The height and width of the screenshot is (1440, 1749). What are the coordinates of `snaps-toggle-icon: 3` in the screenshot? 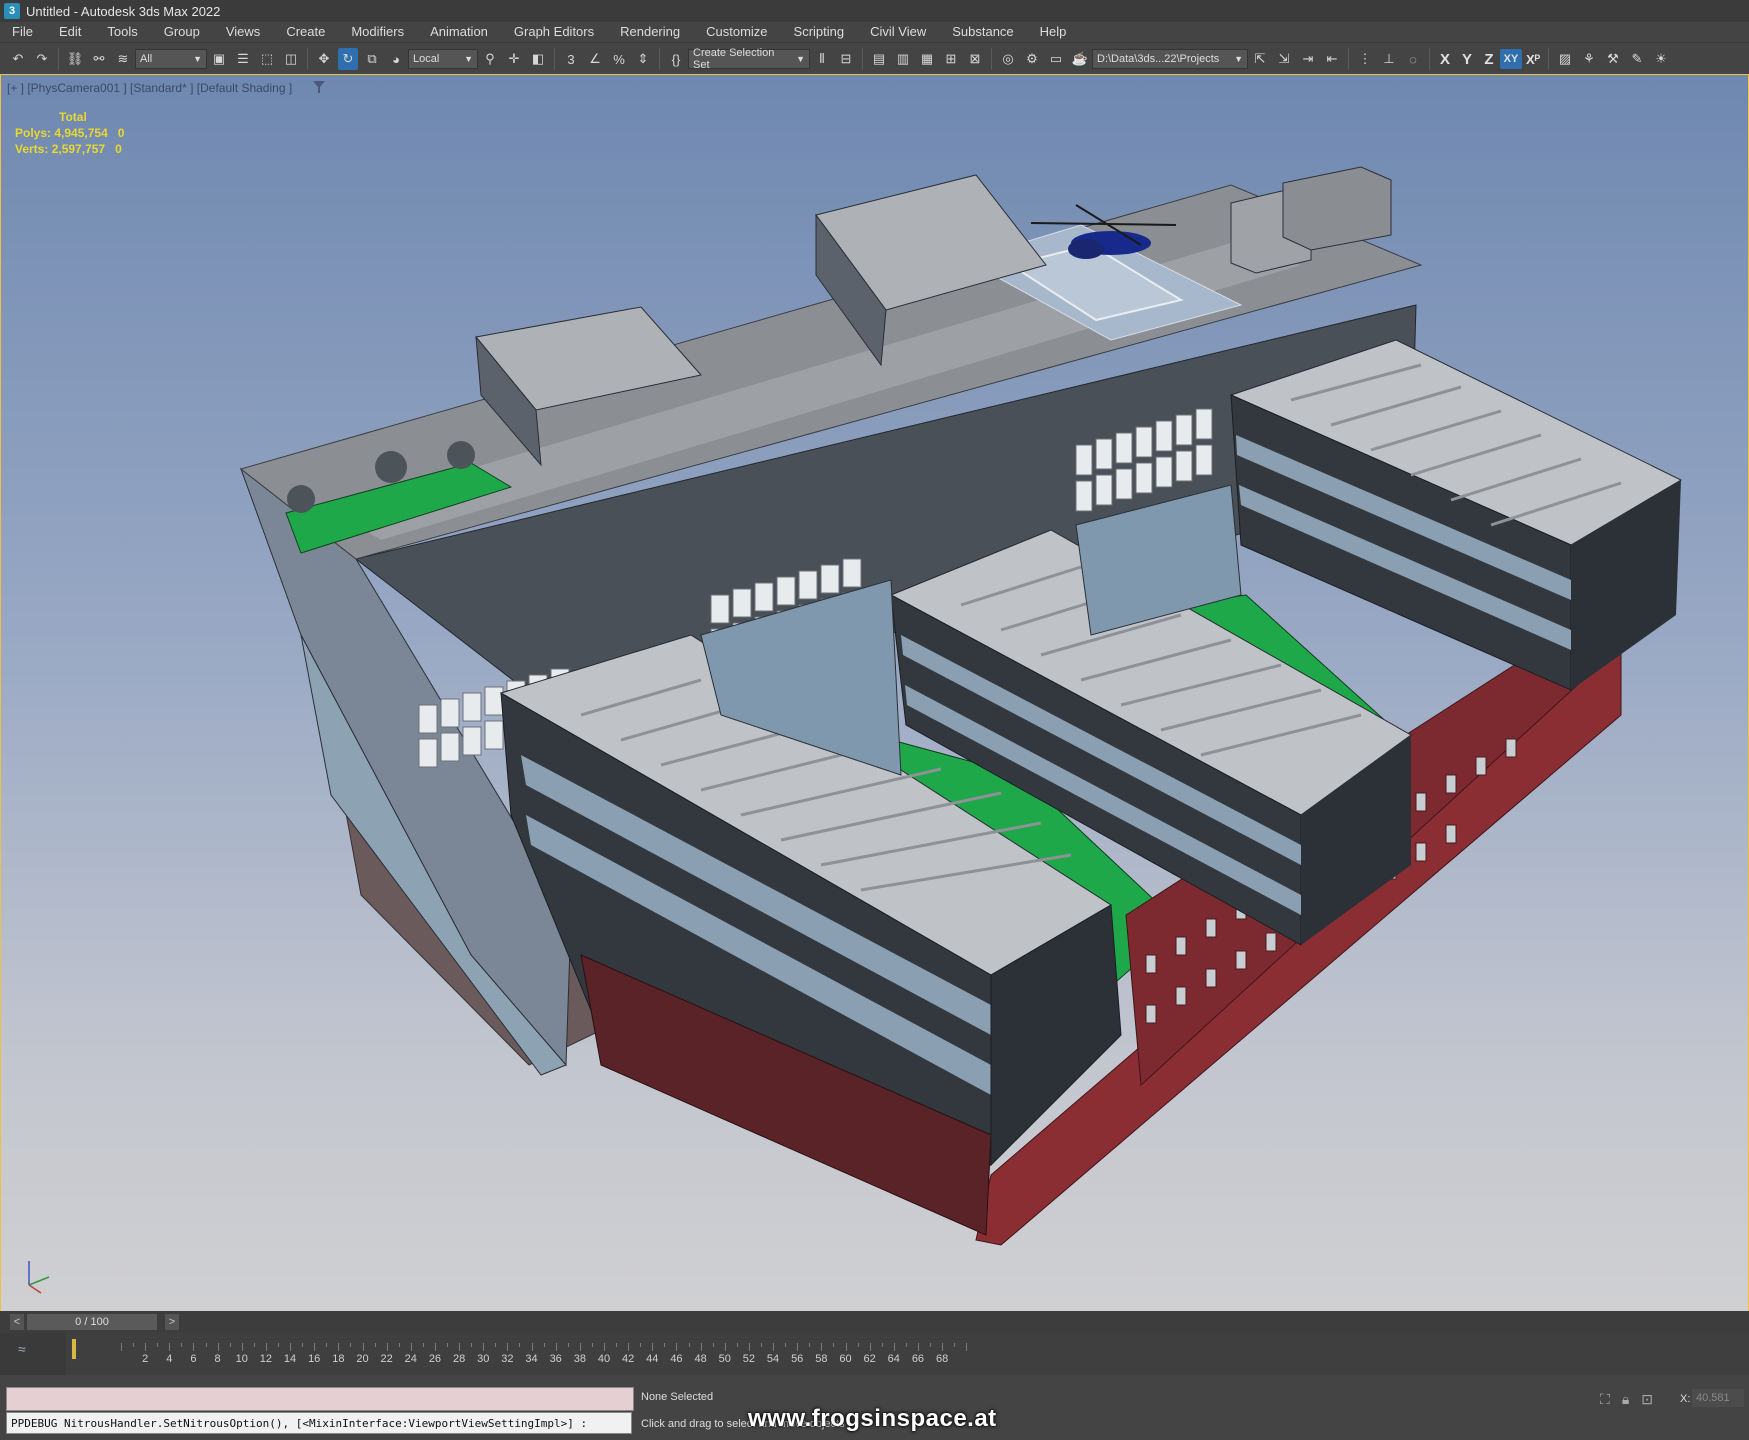 It's located at (571, 59).